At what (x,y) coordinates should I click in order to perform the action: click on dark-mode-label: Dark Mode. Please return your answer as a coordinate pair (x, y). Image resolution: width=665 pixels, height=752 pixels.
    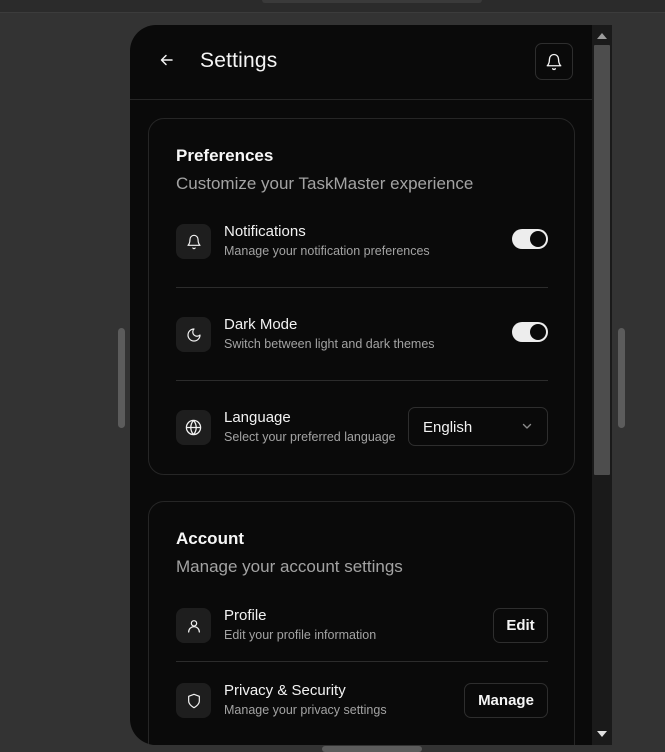
    Looking at the image, I should click on (261, 324).